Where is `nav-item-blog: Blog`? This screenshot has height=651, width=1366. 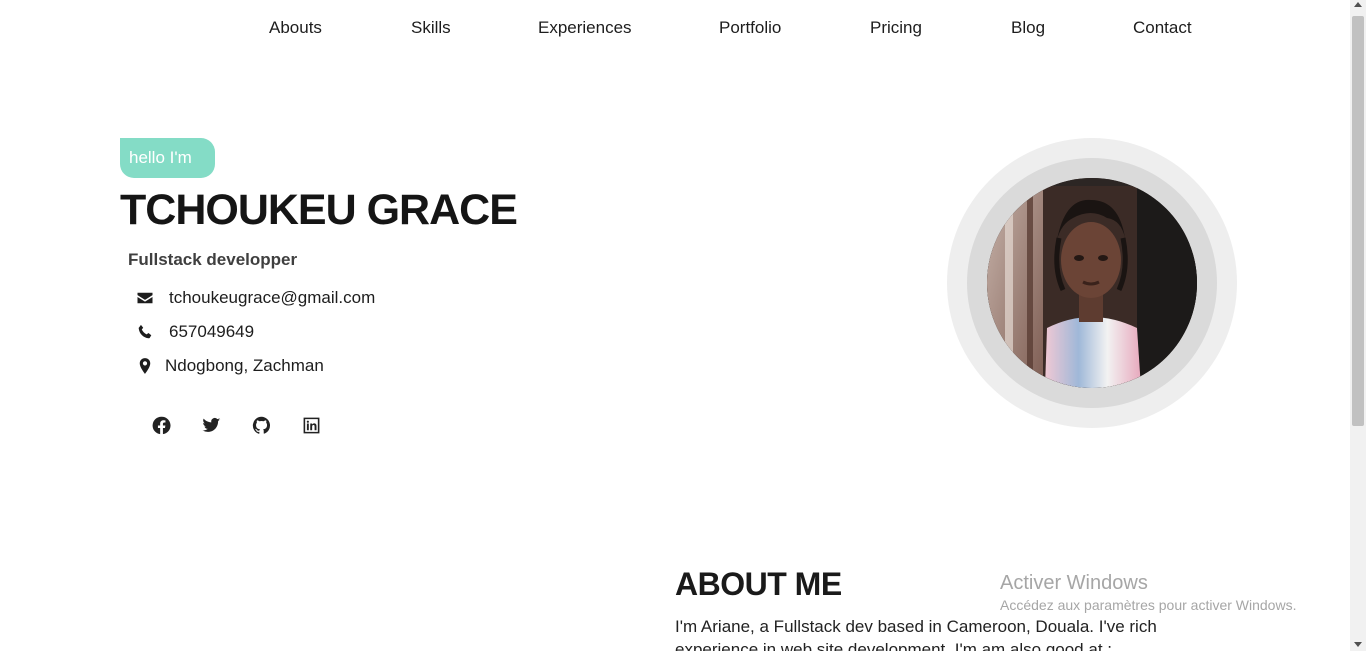
nav-item-blog: Blog is located at coordinates (1028, 28).